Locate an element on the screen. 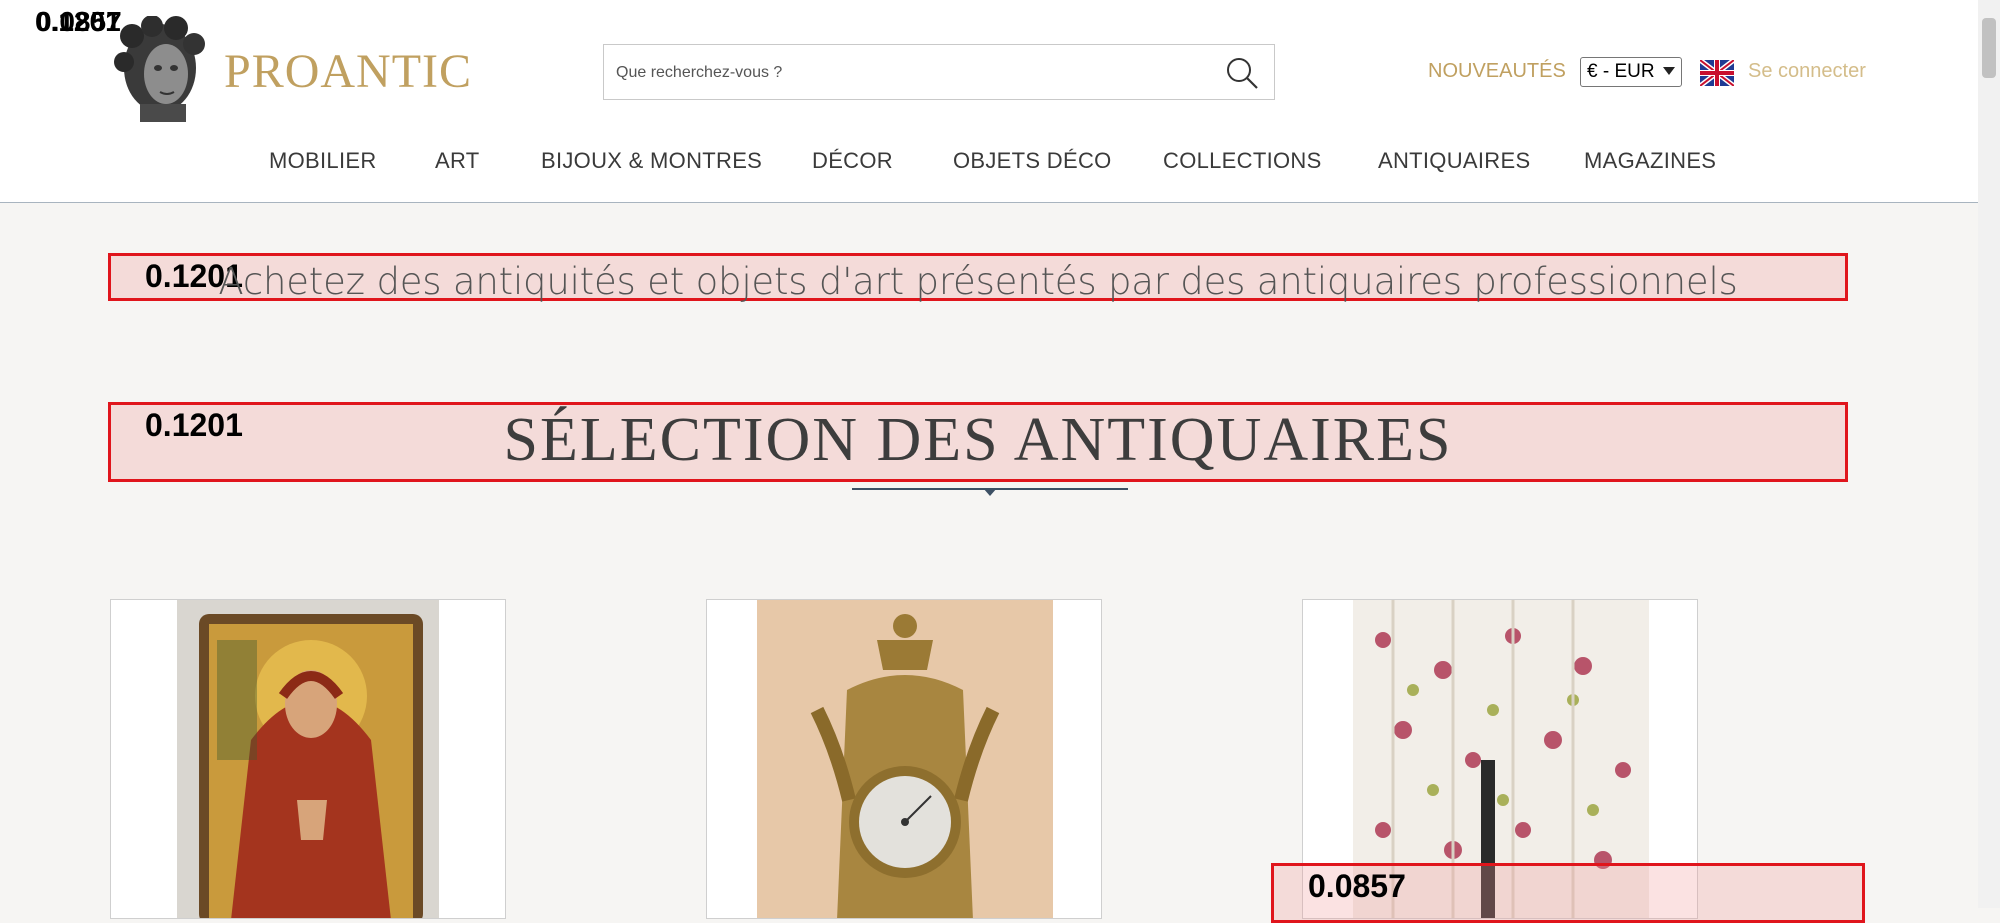  section-divider-arrow is located at coordinates (990, 492).